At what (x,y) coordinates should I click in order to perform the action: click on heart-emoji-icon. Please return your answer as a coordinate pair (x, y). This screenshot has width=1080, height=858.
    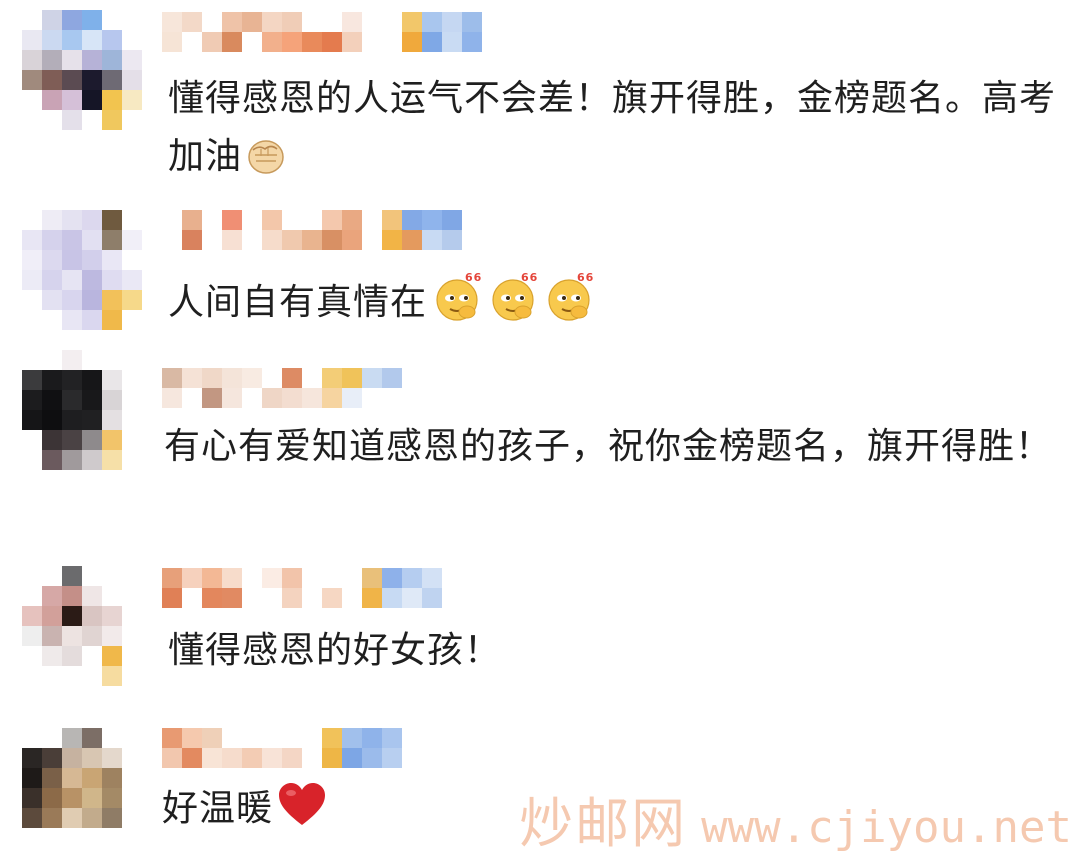
    Looking at the image, I should click on (302, 805).